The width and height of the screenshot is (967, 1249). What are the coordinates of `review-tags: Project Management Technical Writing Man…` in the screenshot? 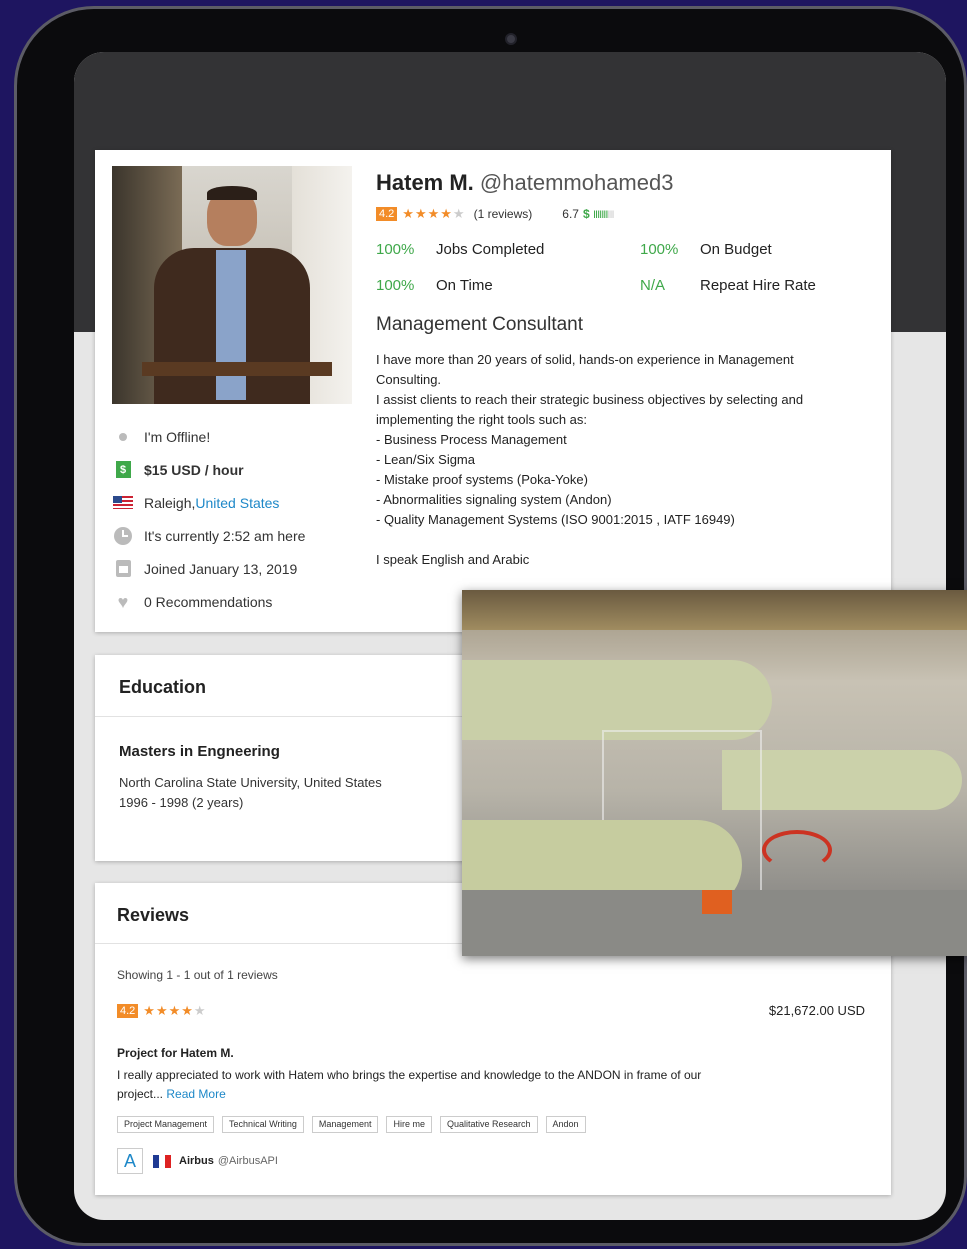 It's located at (355, 1124).